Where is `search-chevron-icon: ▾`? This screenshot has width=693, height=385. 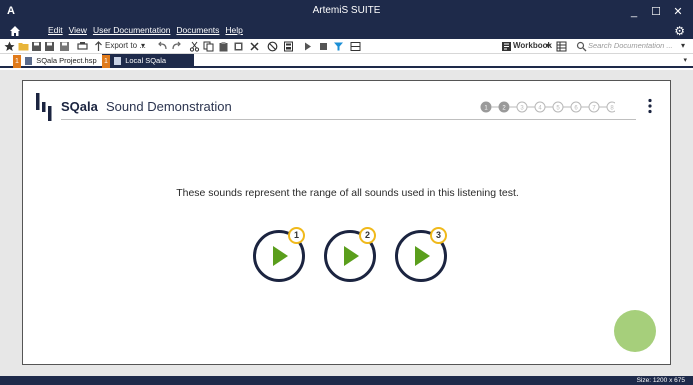
search-chevron-icon: ▾ is located at coordinates (683, 45).